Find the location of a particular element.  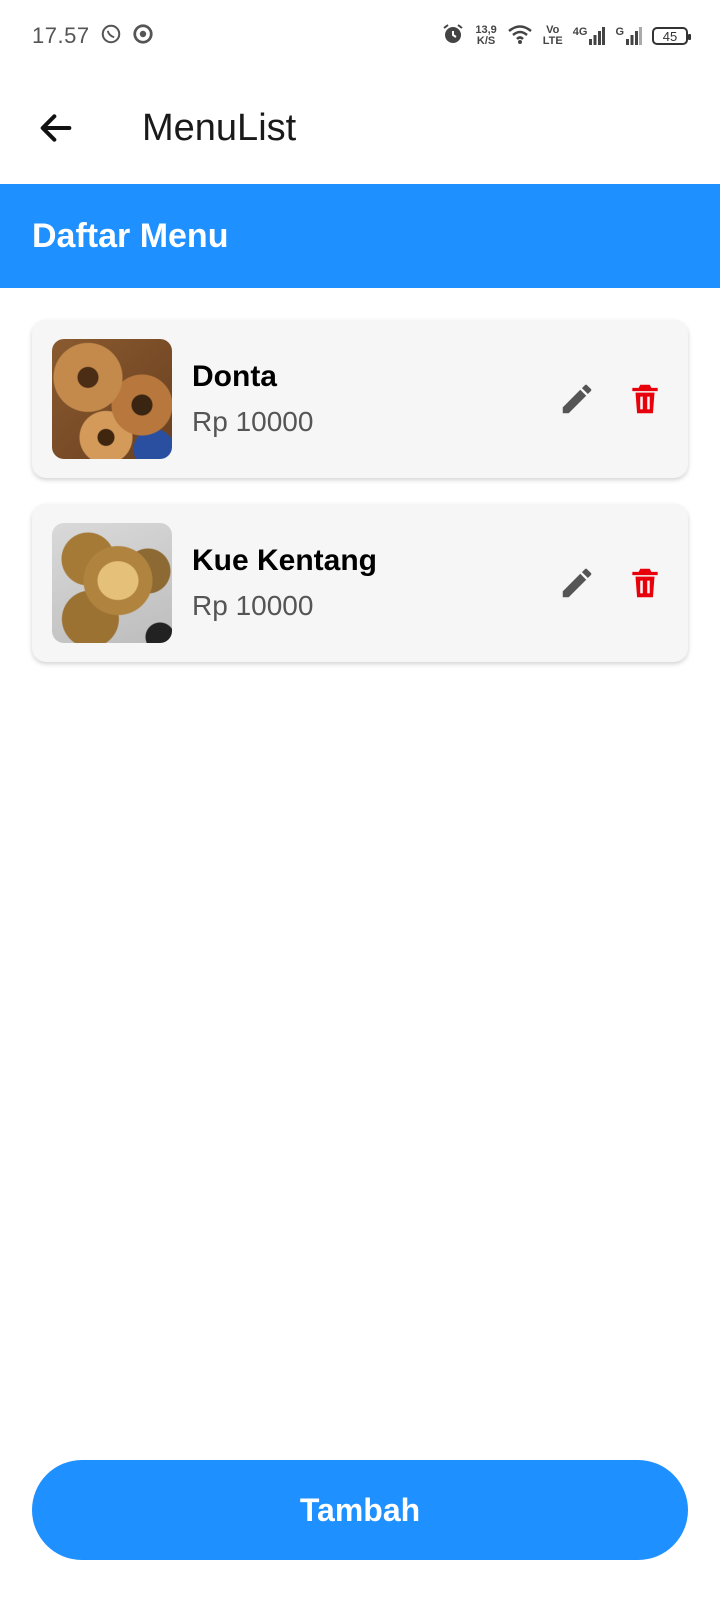

network-speed: 13,9 K/S is located at coordinates (485, 36).